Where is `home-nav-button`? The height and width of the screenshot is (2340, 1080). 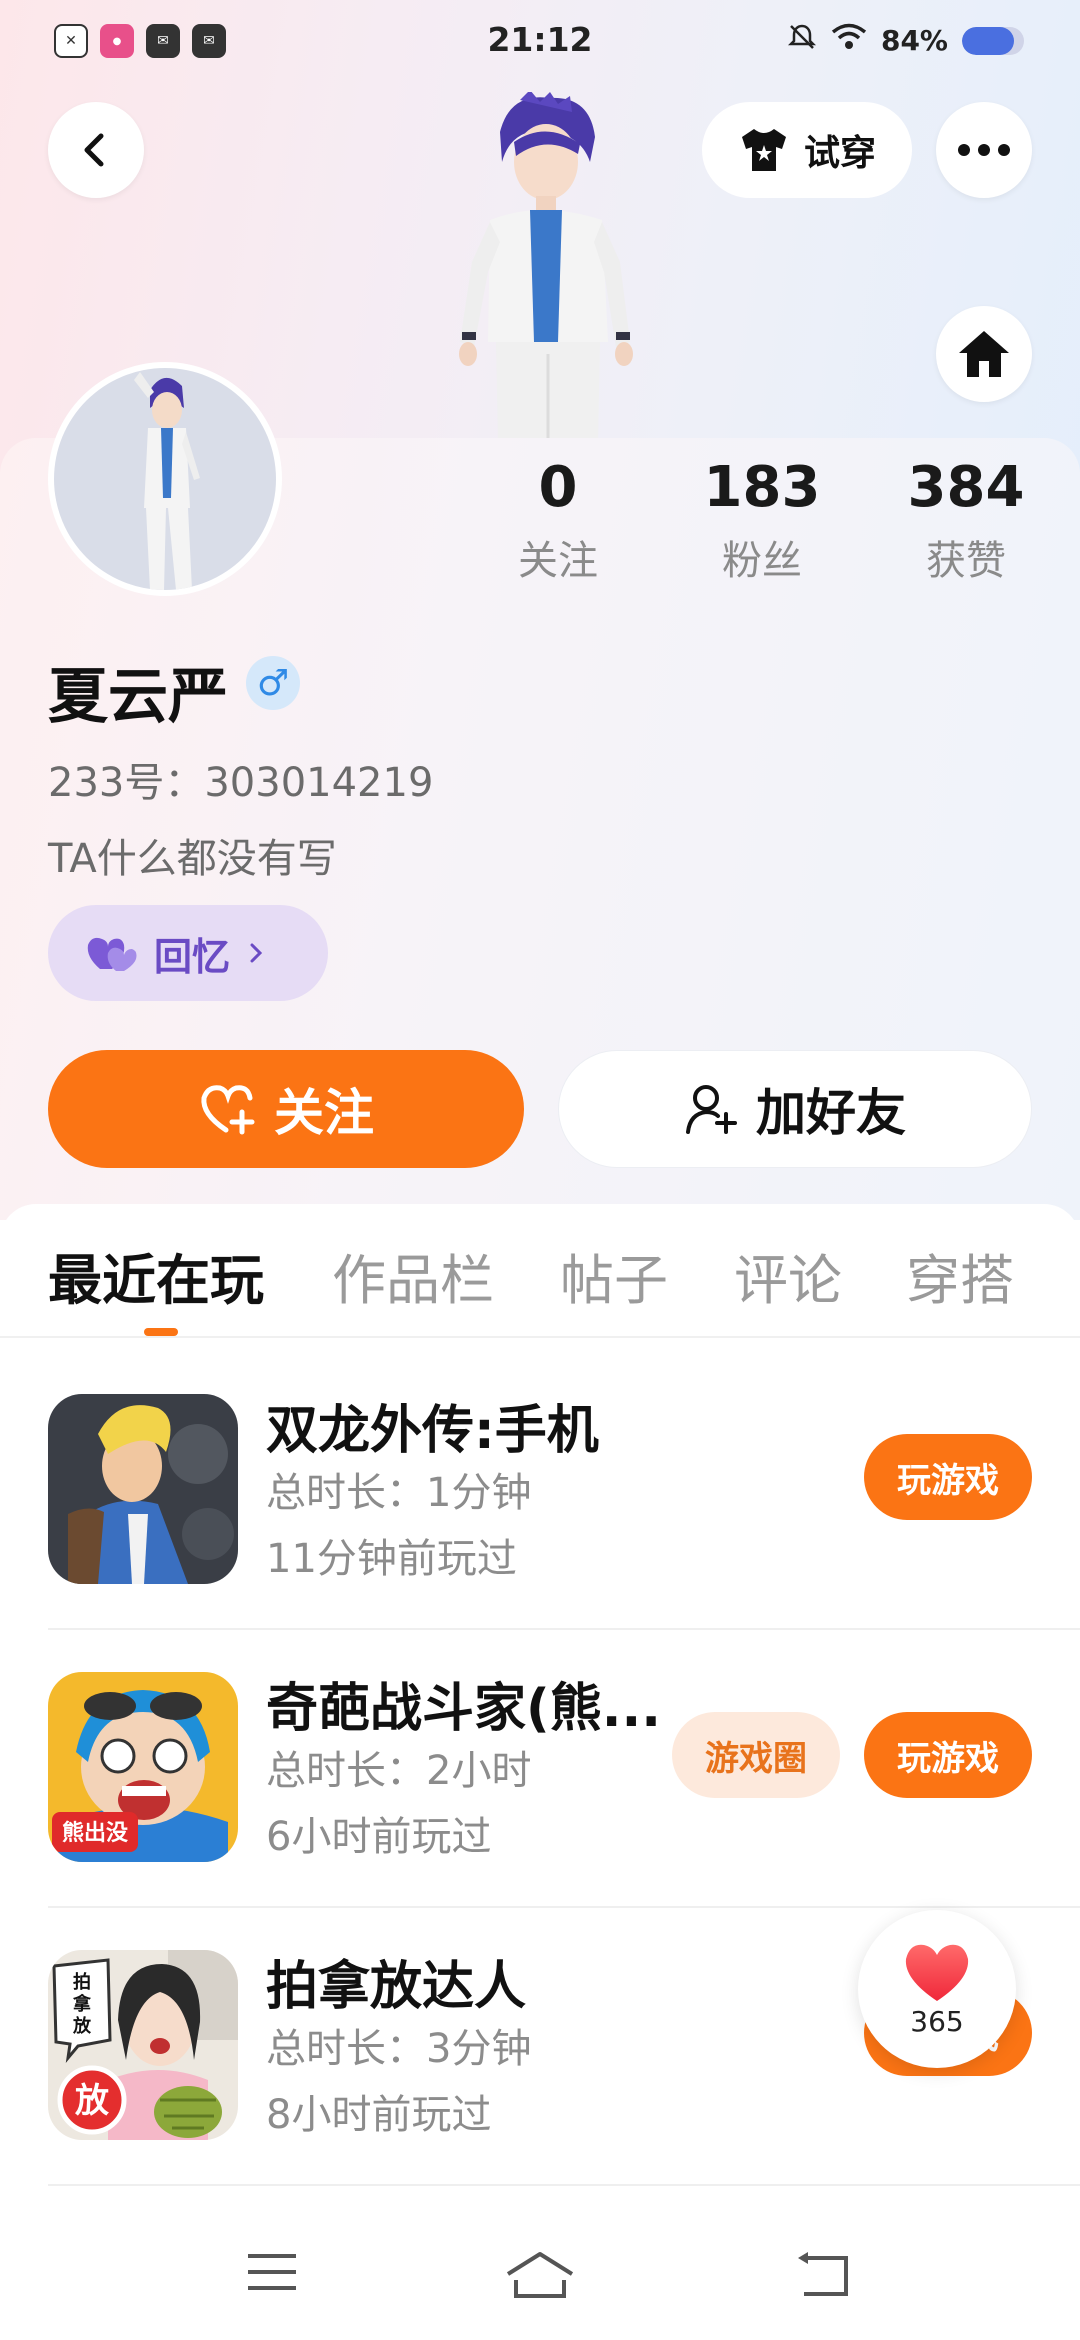
home-nav-button is located at coordinates (540, 2277).